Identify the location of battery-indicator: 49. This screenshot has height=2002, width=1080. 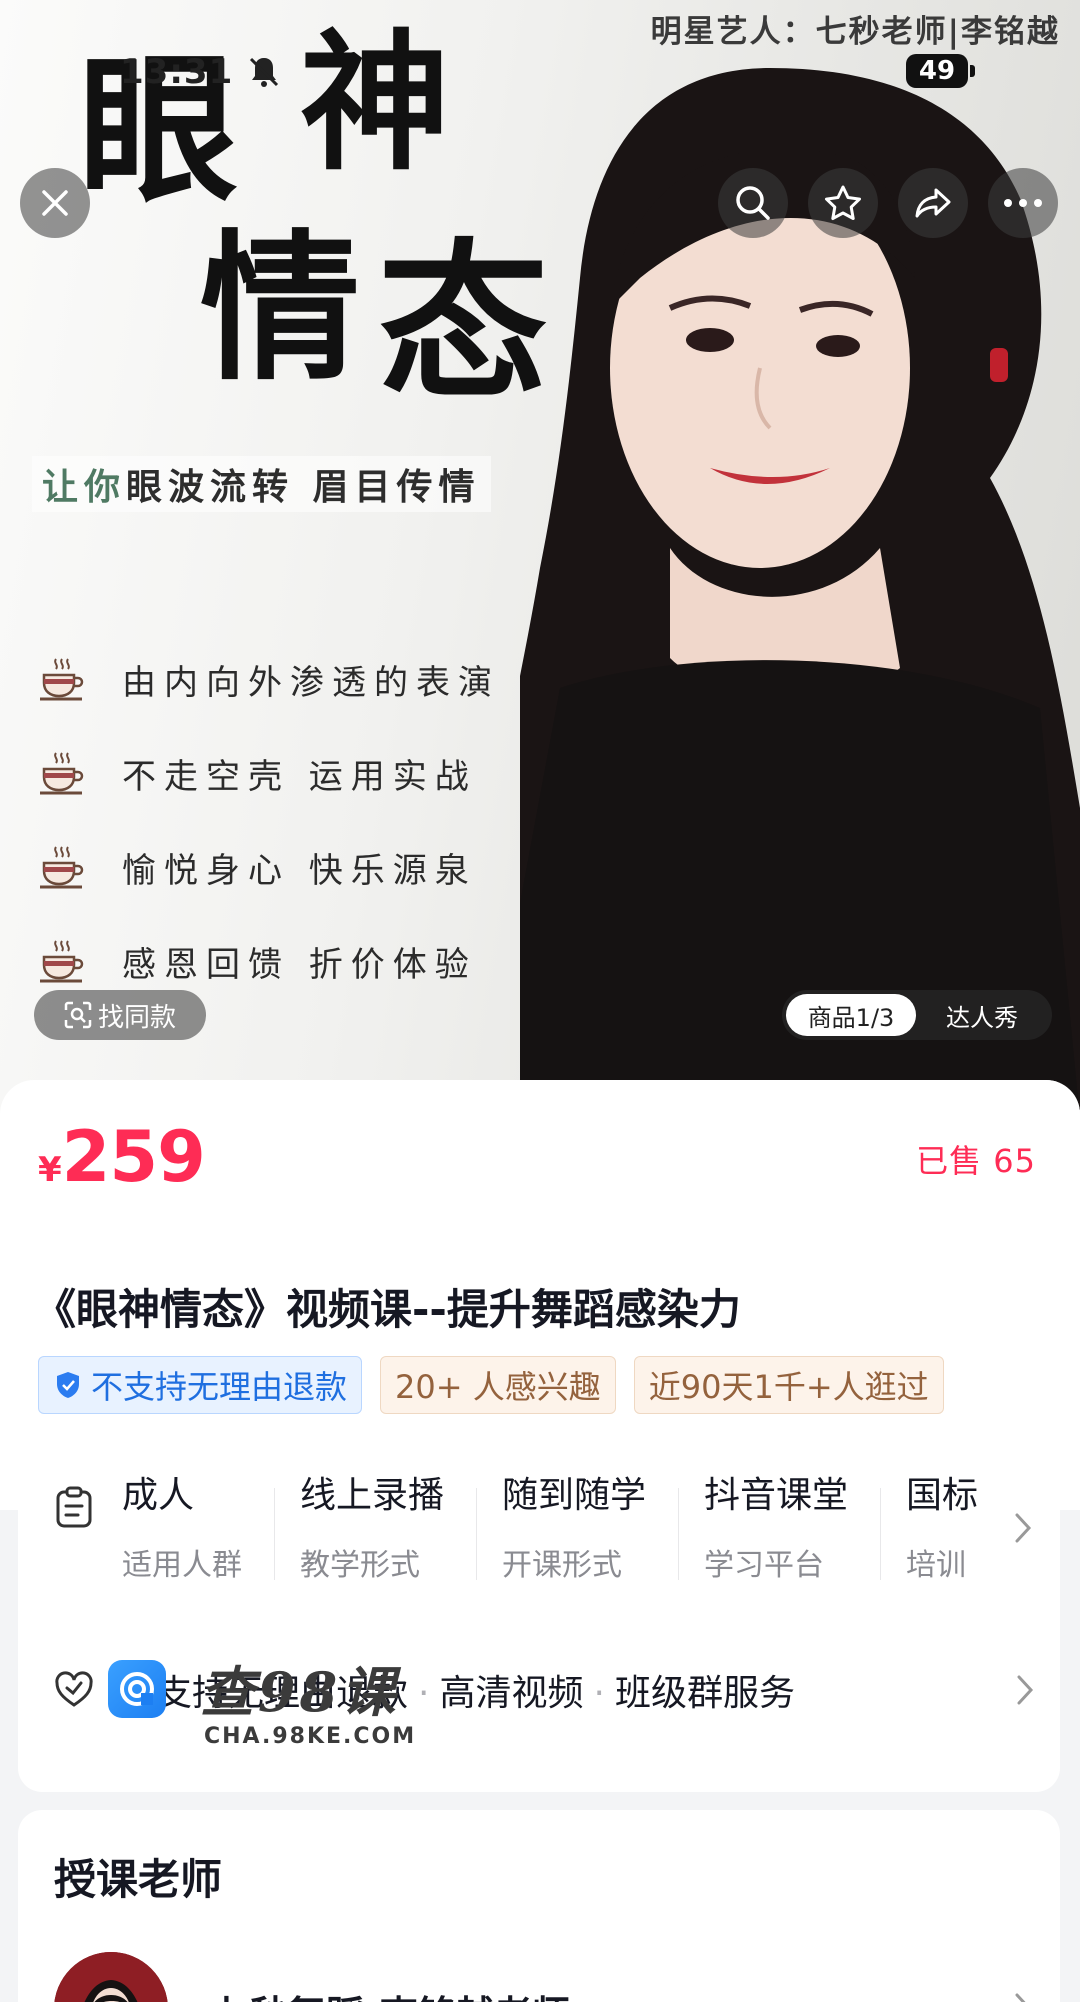
(940, 71).